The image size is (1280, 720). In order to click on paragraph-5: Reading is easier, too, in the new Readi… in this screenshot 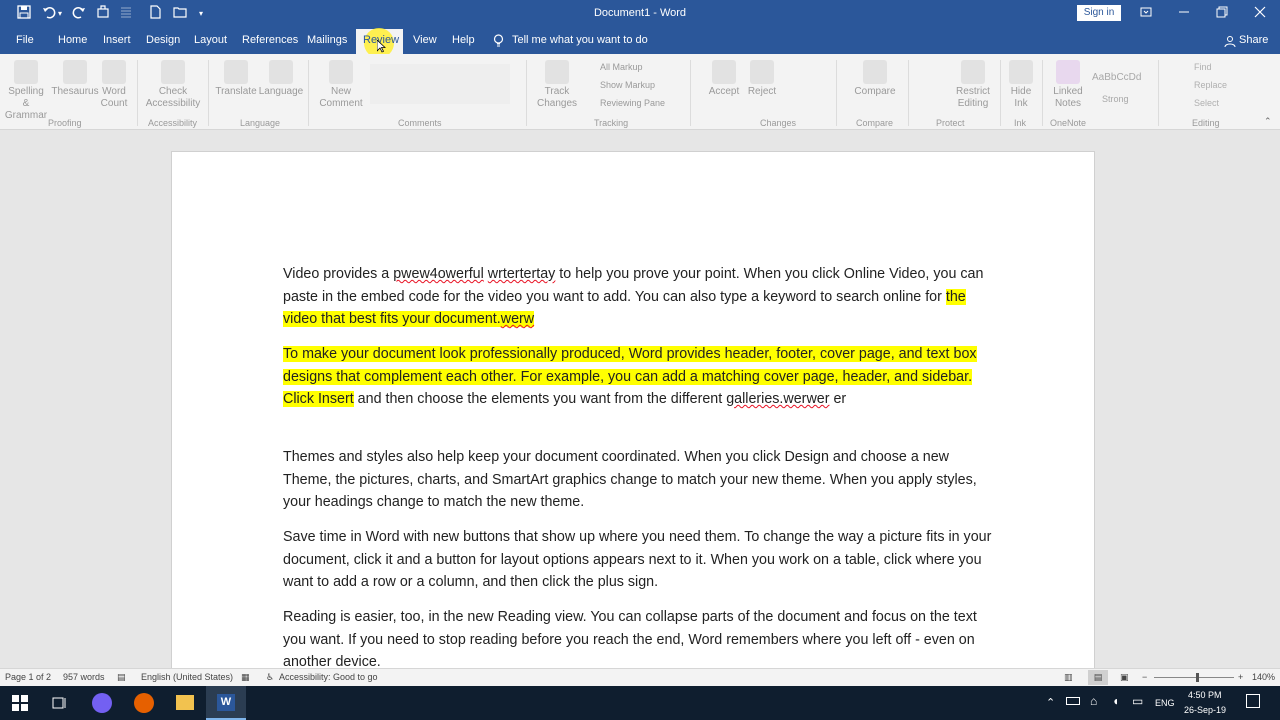, I will do `click(638, 637)`.